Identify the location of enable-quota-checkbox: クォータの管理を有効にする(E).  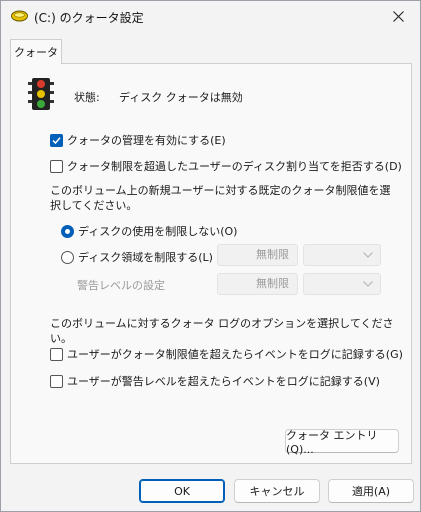
(138, 140).